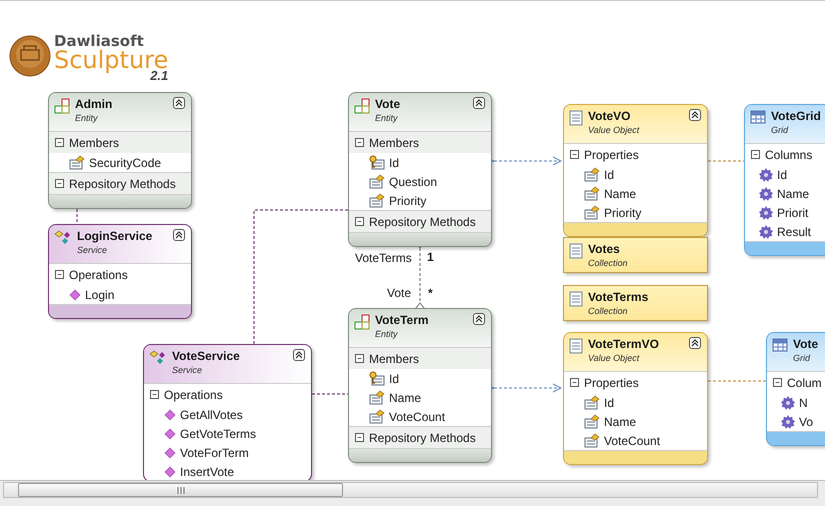 This screenshot has width=825, height=506. Describe the element at coordinates (388, 104) in the screenshot. I see `node-title: Vote` at that location.